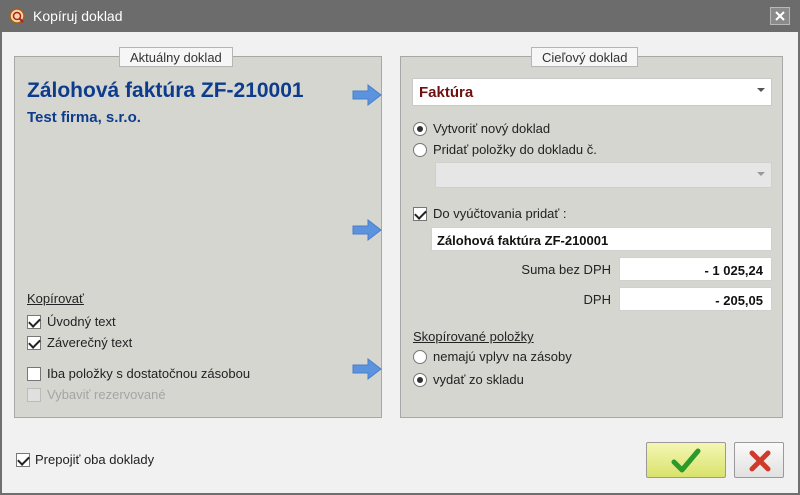  What do you see at coordinates (515, 149) in the screenshot?
I see `add-to-document-label: Pridať položky do dokladu č.` at bounding box center [515, 149].